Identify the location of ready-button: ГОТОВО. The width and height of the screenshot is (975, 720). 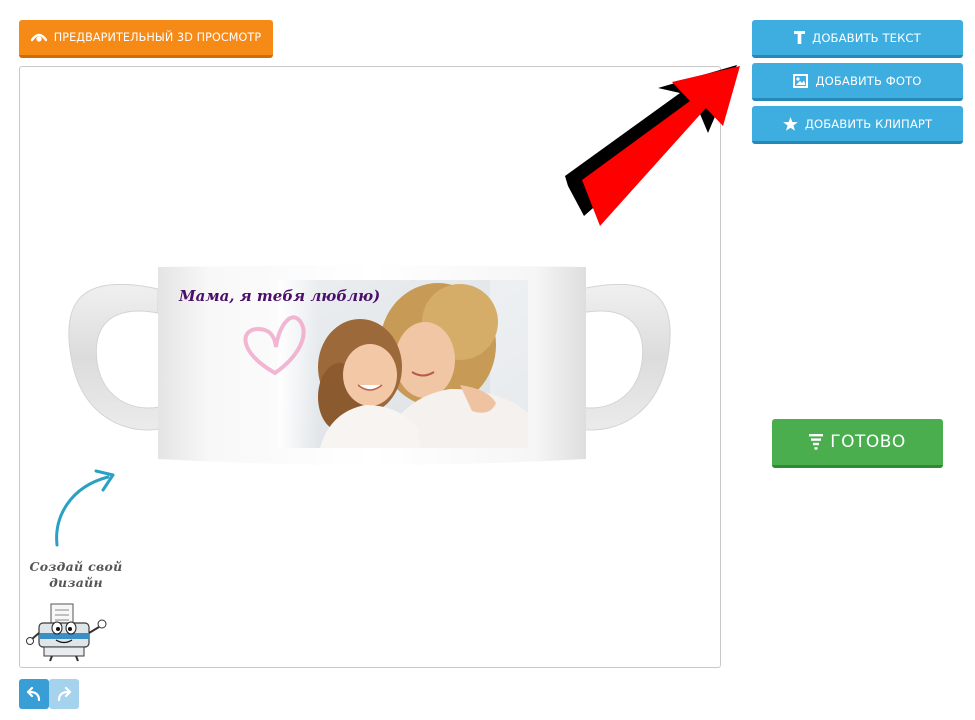
(857, 443).